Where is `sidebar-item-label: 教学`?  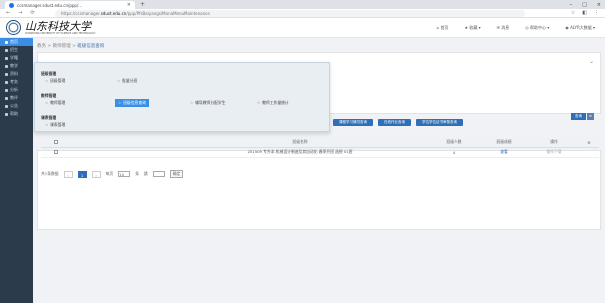
sidebar-item-label: 教学 is located at coordinates (14, 65).